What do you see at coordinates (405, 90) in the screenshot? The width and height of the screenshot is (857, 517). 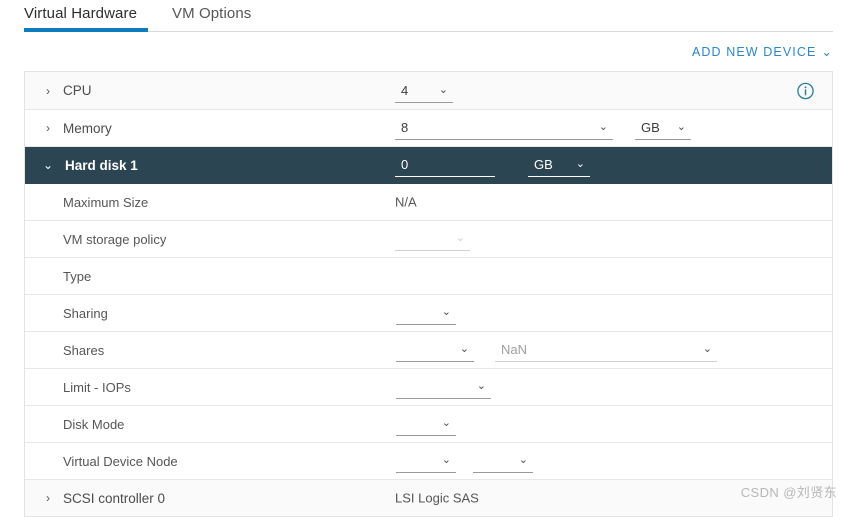 I see `cpu-count-value: 4` at bounding box center [405, 90].